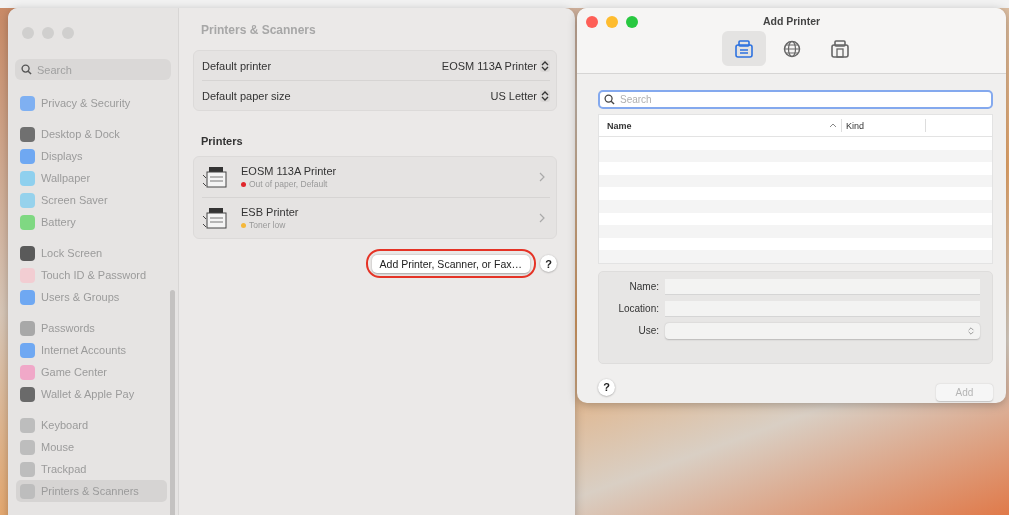  What do you see at coordinates (795, 99) in the screenshot?
I see `search-field: Search` at bounding box center [795, 99].